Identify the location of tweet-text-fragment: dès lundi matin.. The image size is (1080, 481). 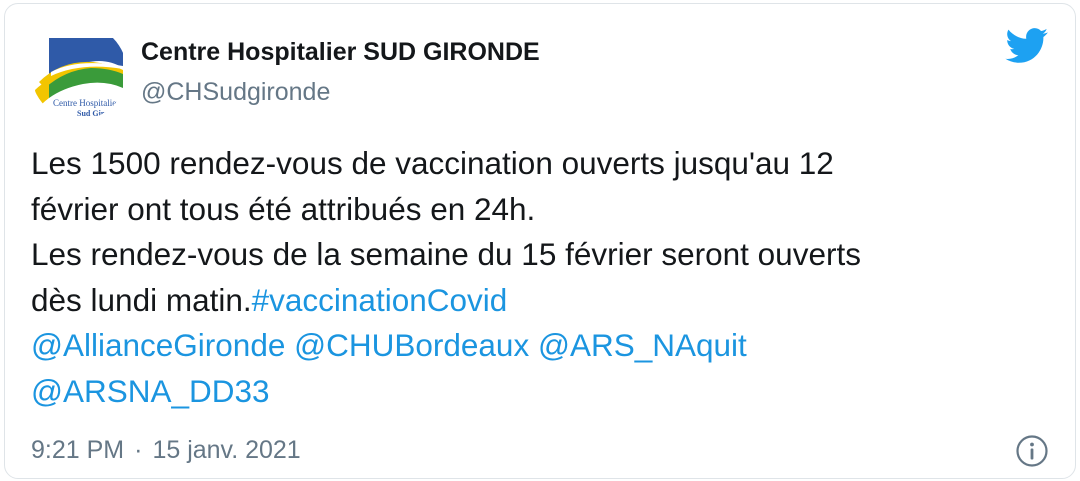
(141, 299).